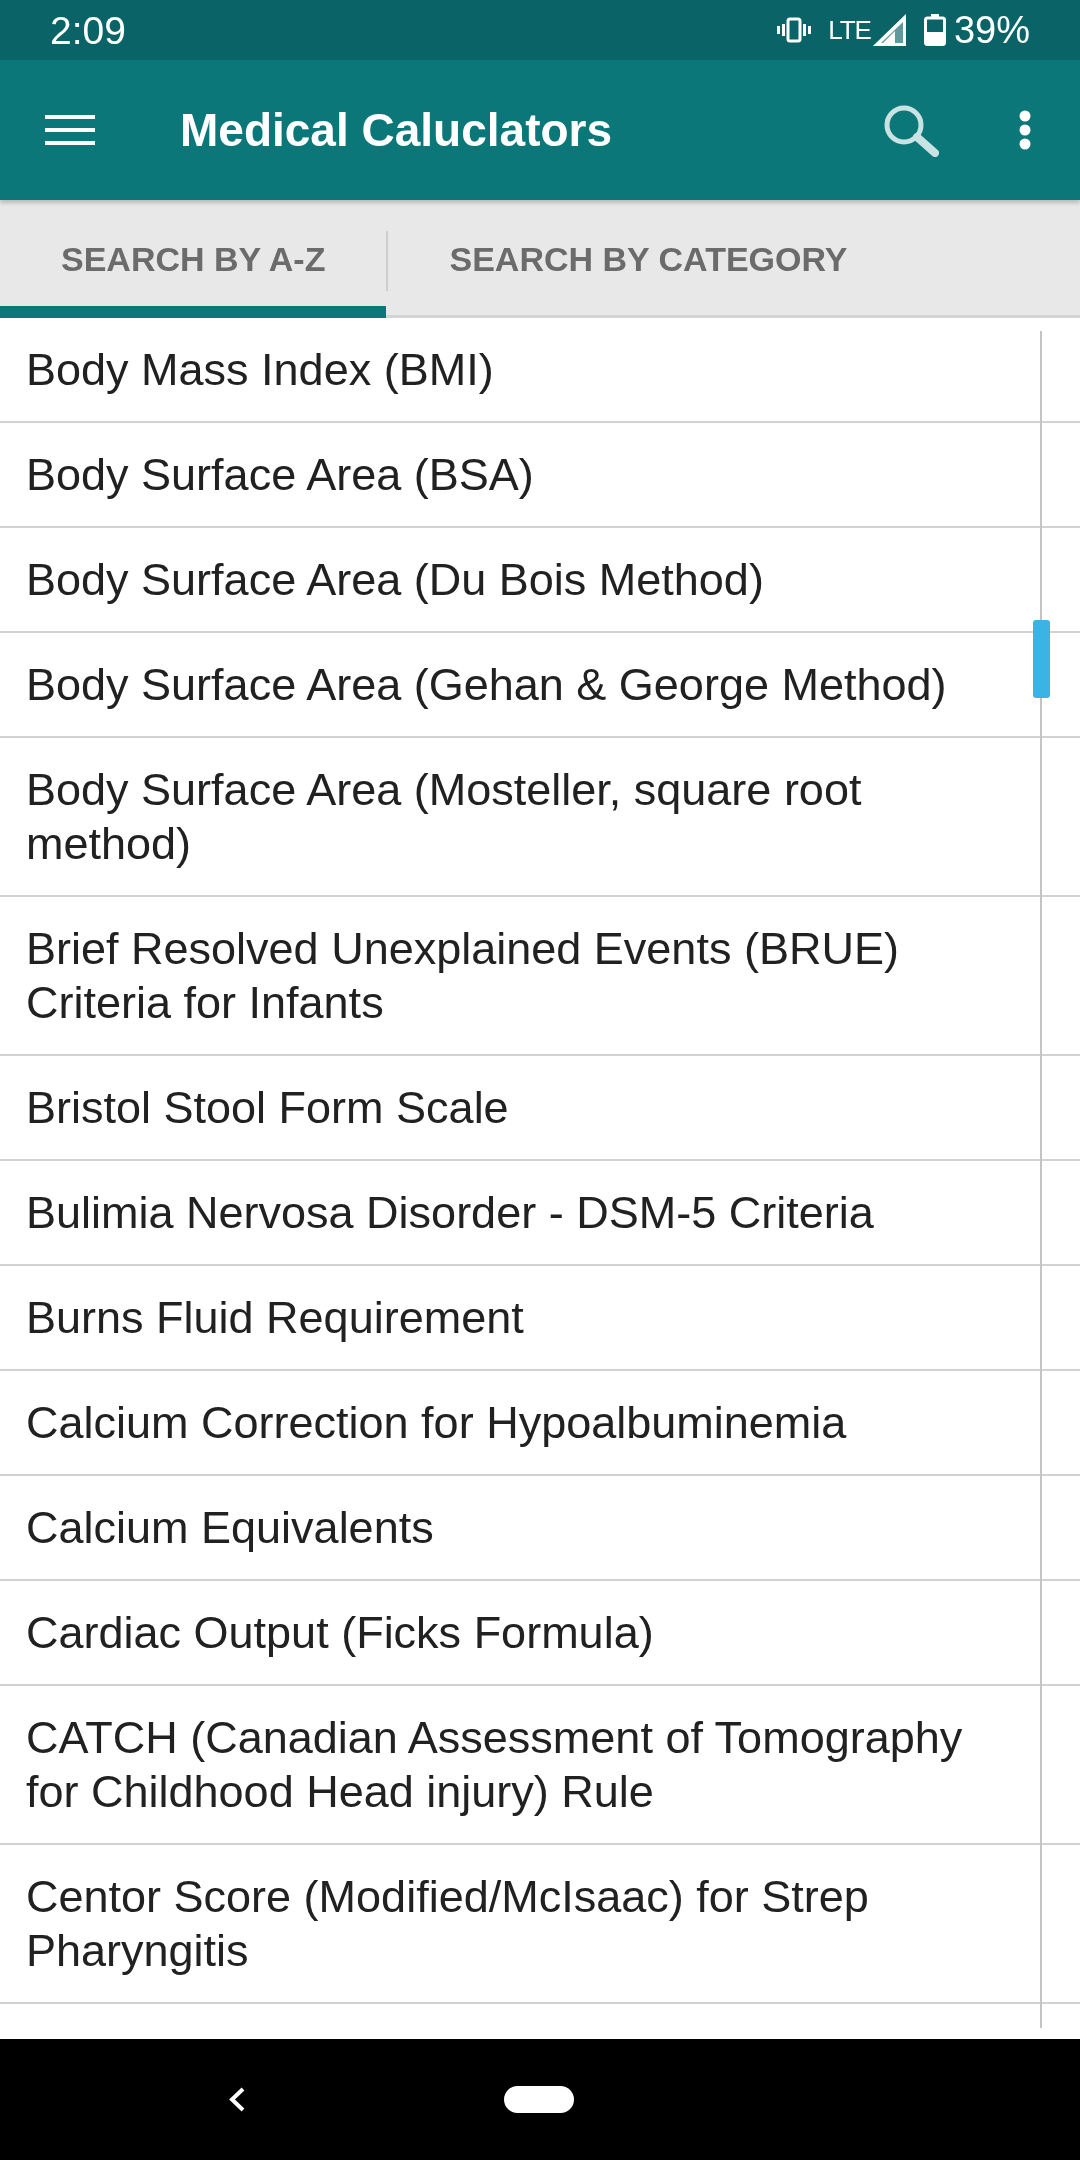  What do you see at coordinates (1041, 659) in the screenshot?
I see `scrollbar-thumb` at bounding box center [1041, 659].